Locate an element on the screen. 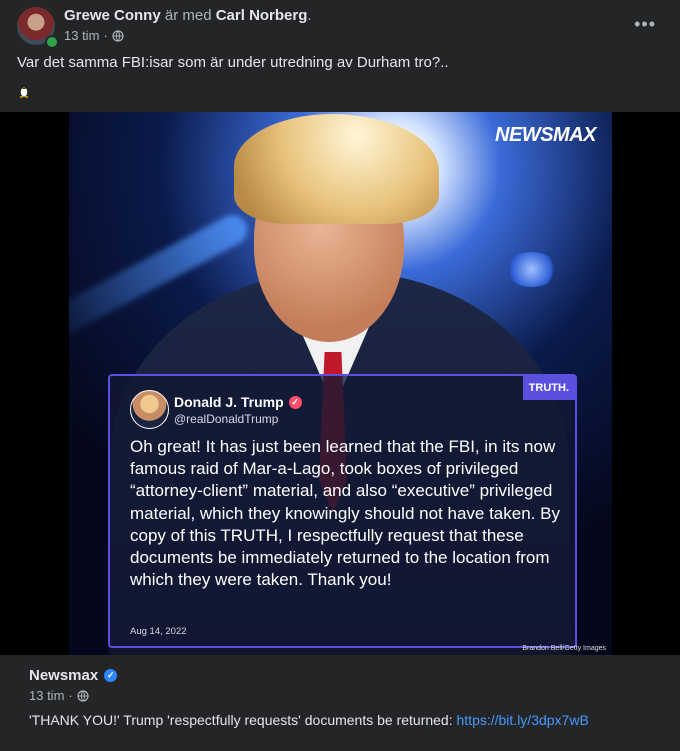 The height and width of the screenshot is (751, 680). penguin-emoji-icon is located at coordinates (24, 90).